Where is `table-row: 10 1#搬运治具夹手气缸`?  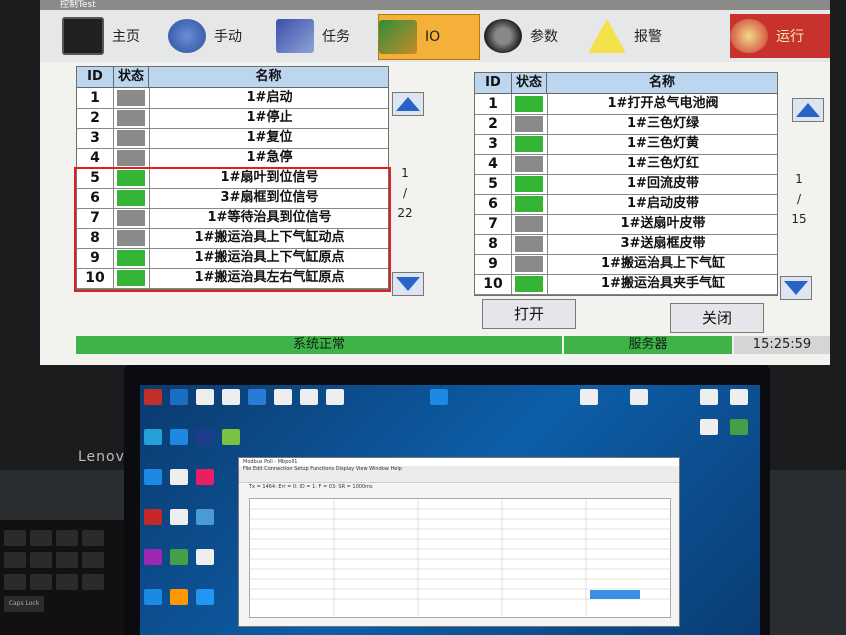
table-row: 10 1#搬运治具夹手气缸 is located at coordinates (626, 284).